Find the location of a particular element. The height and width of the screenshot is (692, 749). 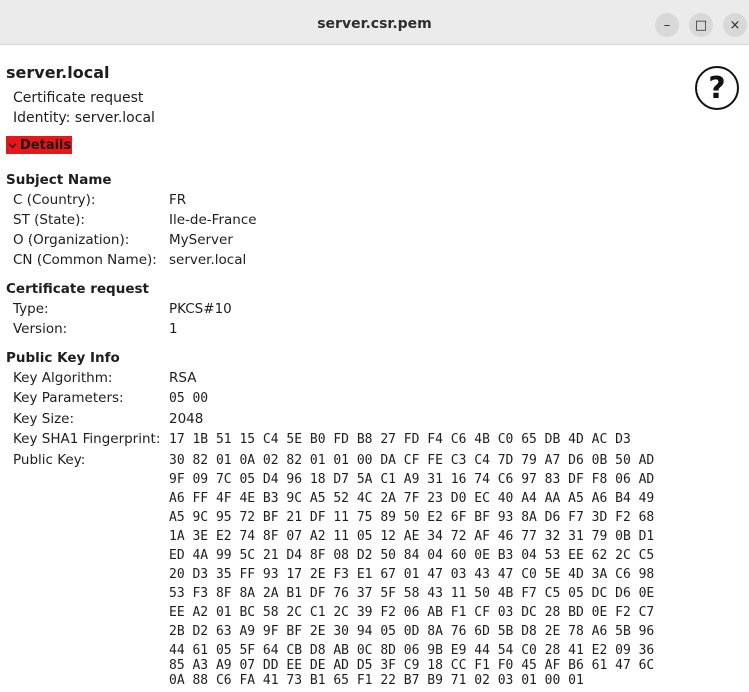

sha1-fingerprint-label: Key SHA1 Fingerprint: is located at coordinates (87, 439).